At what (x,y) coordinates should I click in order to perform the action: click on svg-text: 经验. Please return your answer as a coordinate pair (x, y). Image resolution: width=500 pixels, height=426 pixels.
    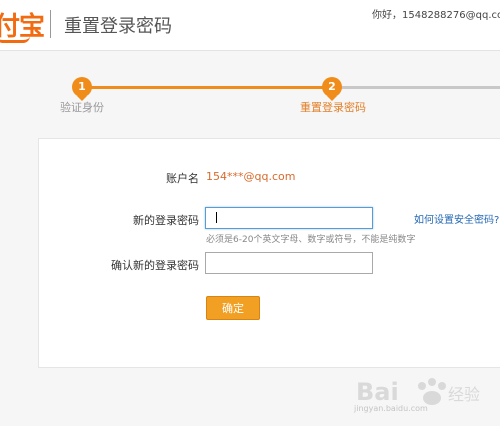
    Looking at the image, I should click on (464, 394).